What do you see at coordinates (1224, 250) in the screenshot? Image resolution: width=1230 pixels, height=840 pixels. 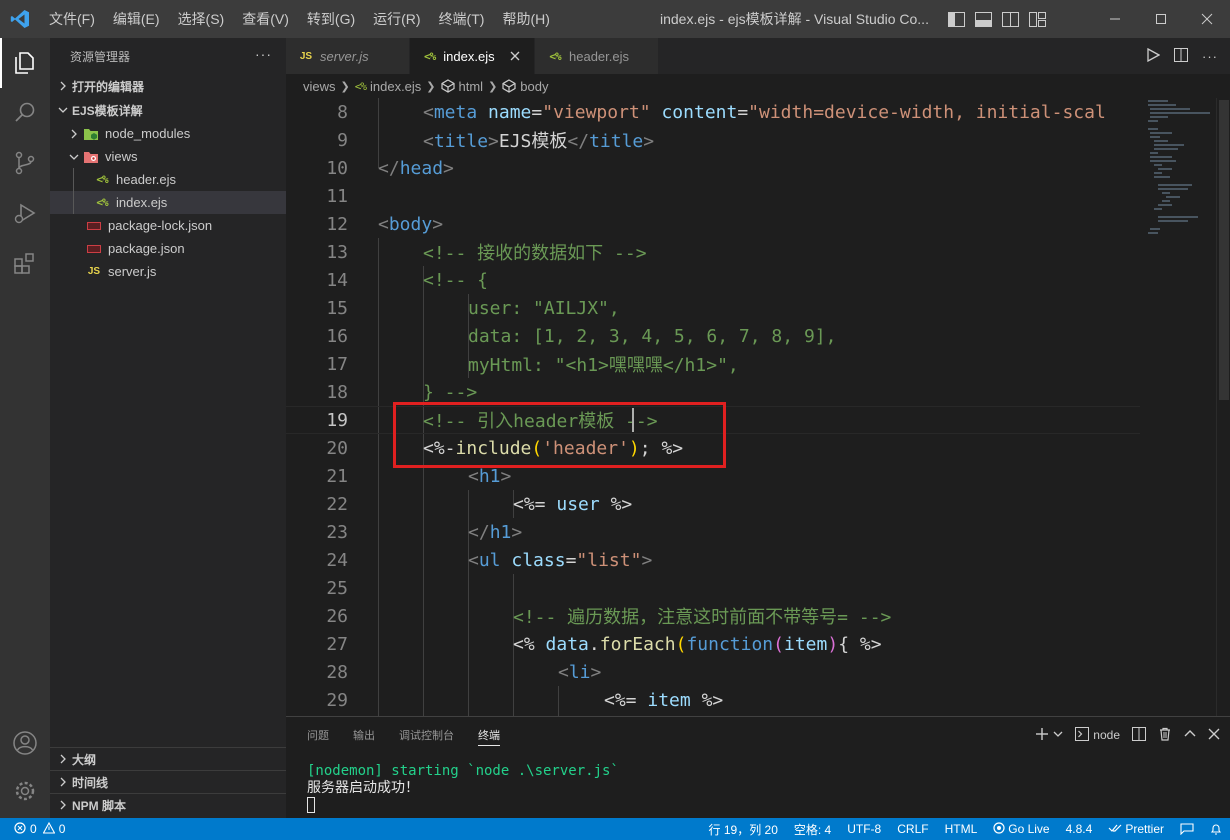 I see `scrollbar-thumb` at bounding box center [1224, 250].